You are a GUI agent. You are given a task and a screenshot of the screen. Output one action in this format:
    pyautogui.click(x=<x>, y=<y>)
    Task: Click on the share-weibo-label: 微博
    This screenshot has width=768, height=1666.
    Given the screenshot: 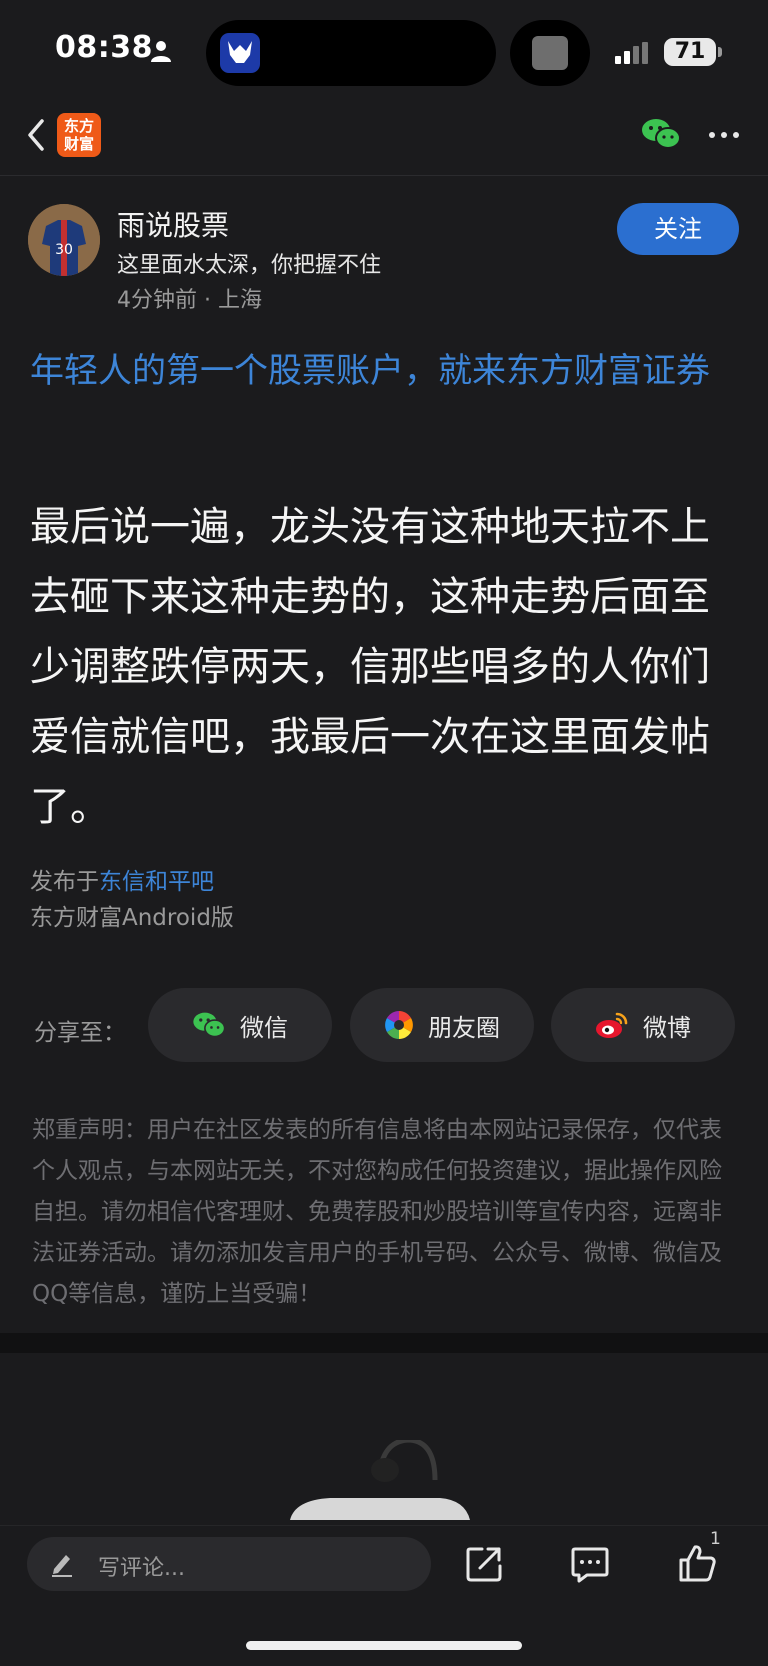 What is the action you would take?
    pyautogui.click(x=667, y=1027)
    